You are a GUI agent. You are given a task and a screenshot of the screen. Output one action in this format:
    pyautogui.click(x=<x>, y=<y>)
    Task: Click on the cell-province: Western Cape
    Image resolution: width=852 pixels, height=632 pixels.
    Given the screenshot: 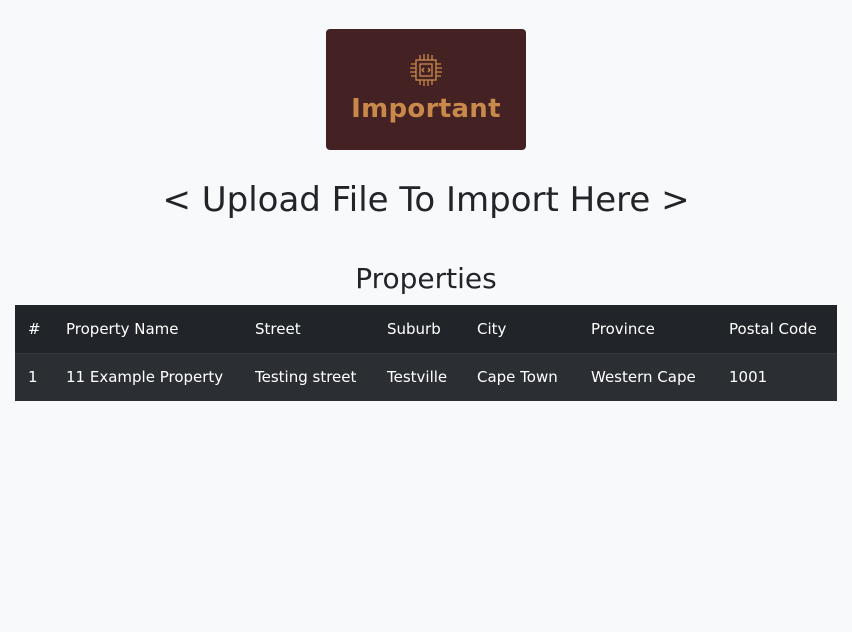 What is the action you would take?
    pyautogui.click(x=643, y=377)
    